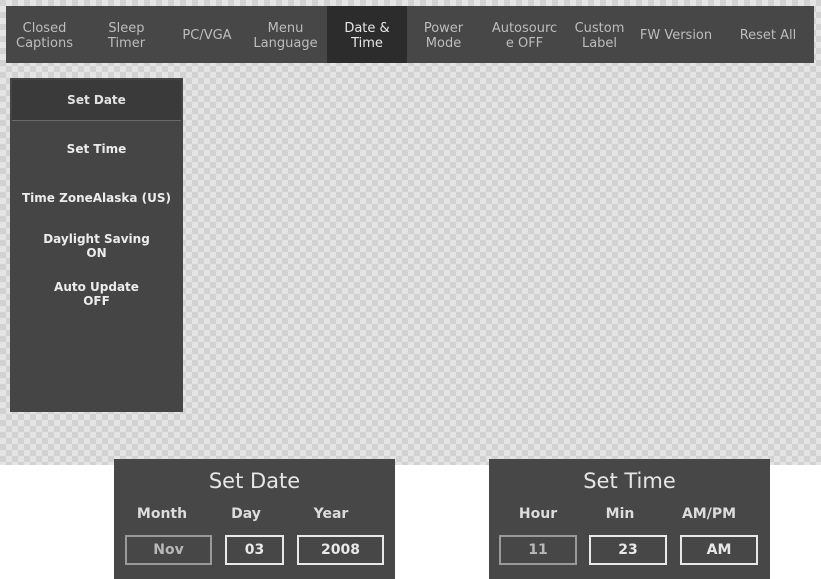 The width and height of the screenshot is (821, 579). Describe the element at coordinates (254, 550) in the screenshot. I see `day-field: 03` at that location.